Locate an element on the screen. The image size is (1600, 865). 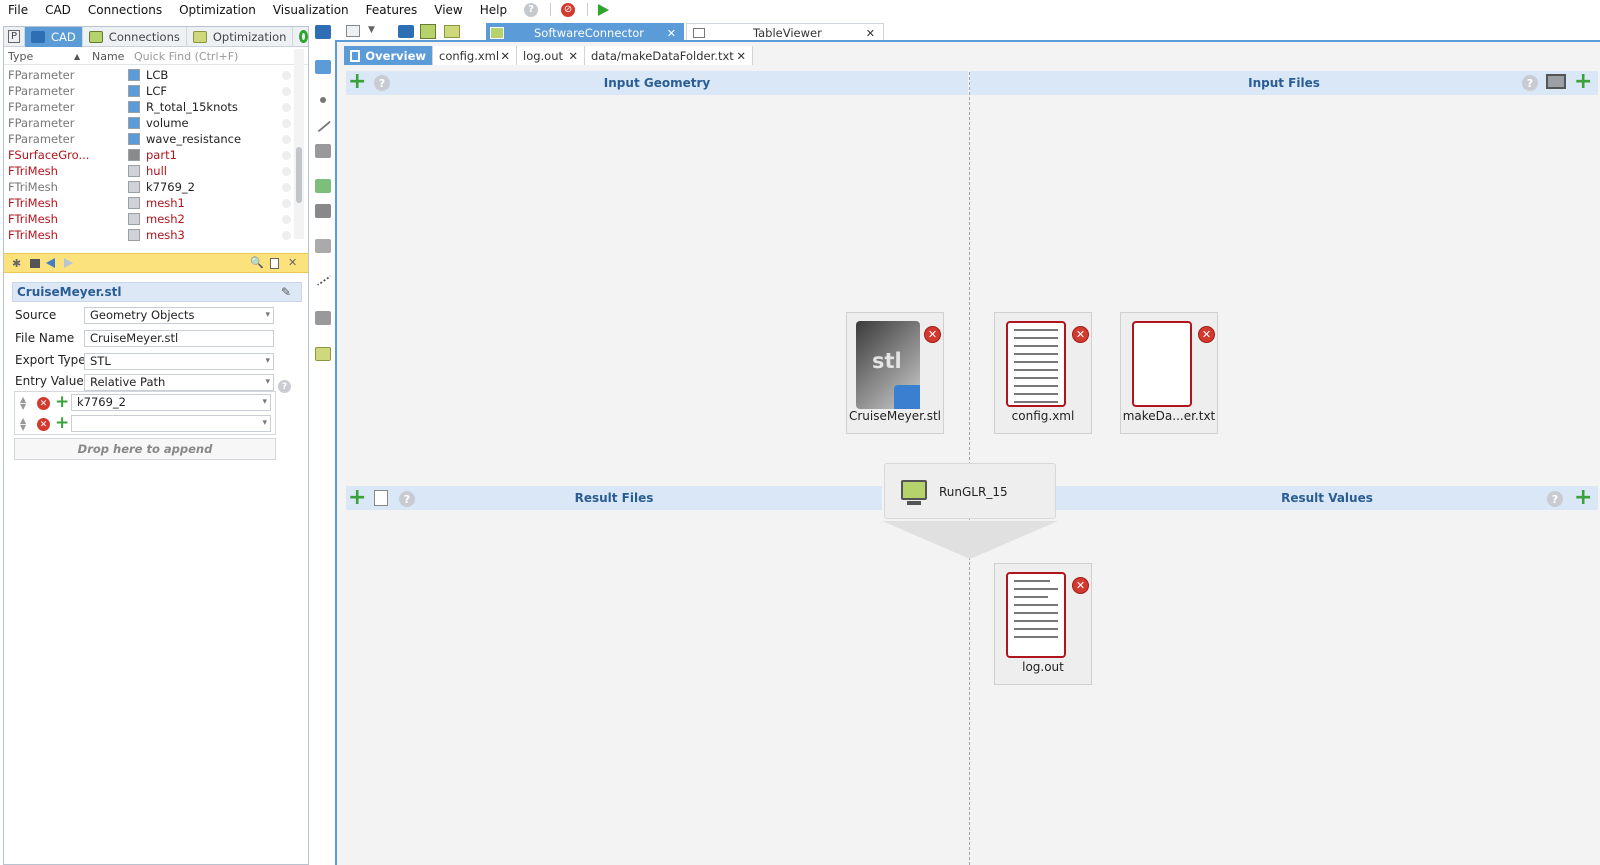
connector-node: RunGLR_15 is located at coordinates (970, 491).